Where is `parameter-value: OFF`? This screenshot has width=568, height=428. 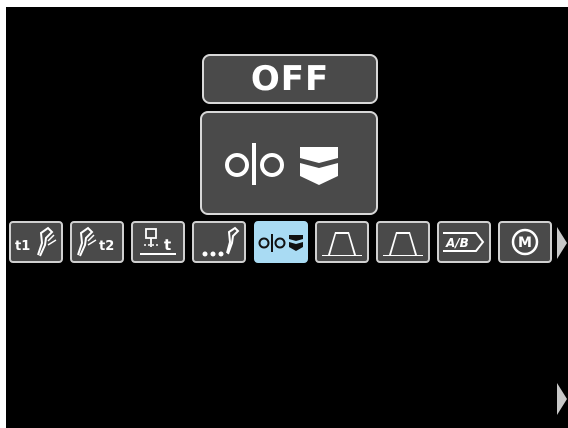
parameter-value: OFF is located at coordinates (290, 79).